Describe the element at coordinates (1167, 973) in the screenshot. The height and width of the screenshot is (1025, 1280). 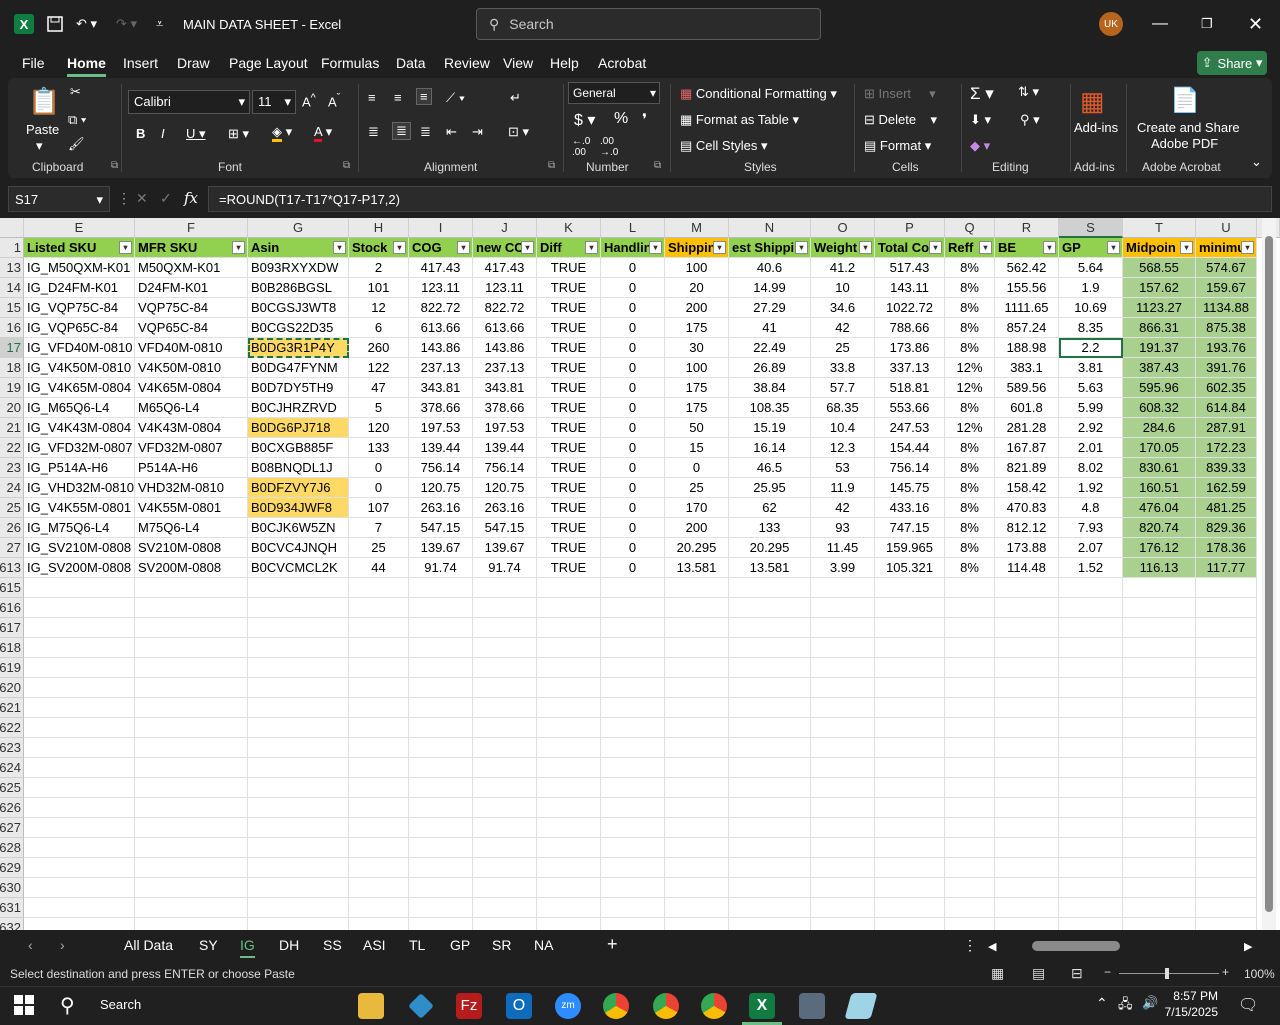
I see `zoom-thumb` at that location.